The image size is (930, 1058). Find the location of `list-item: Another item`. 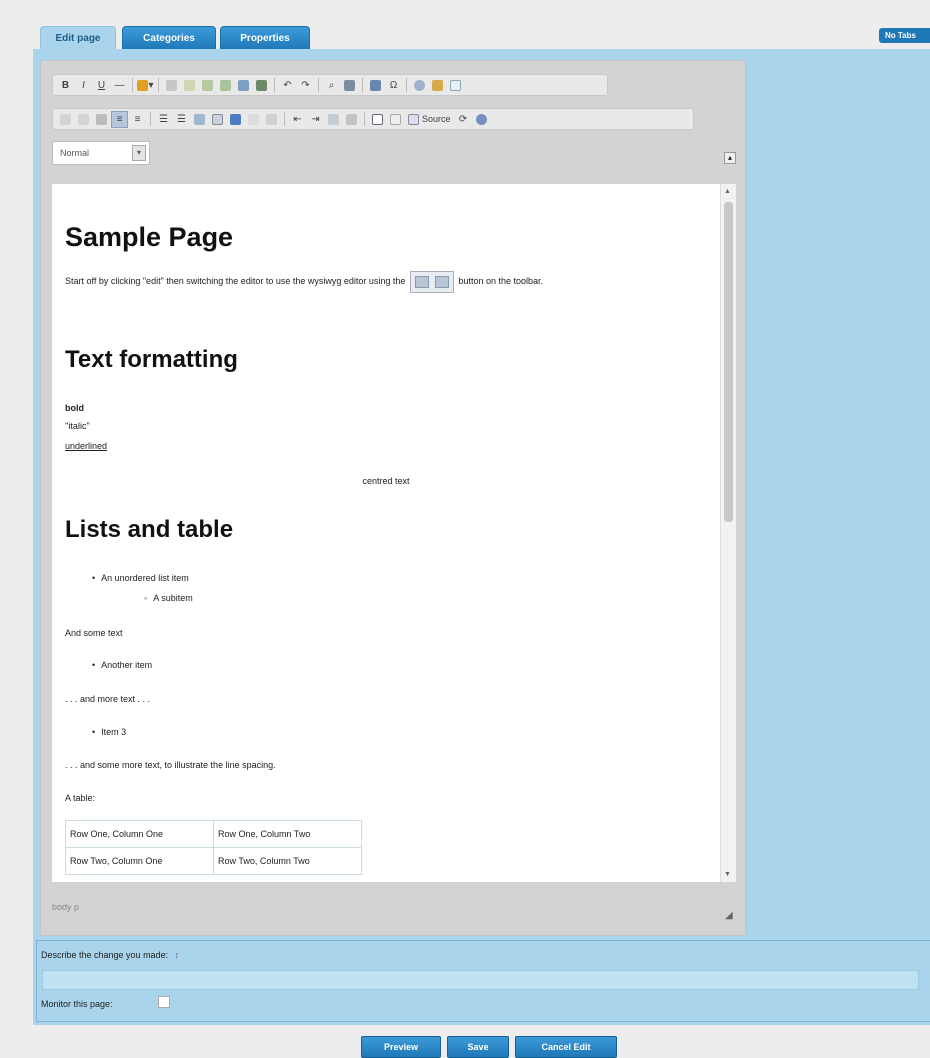

list-item: Another item is located at coordinates (122, 665).